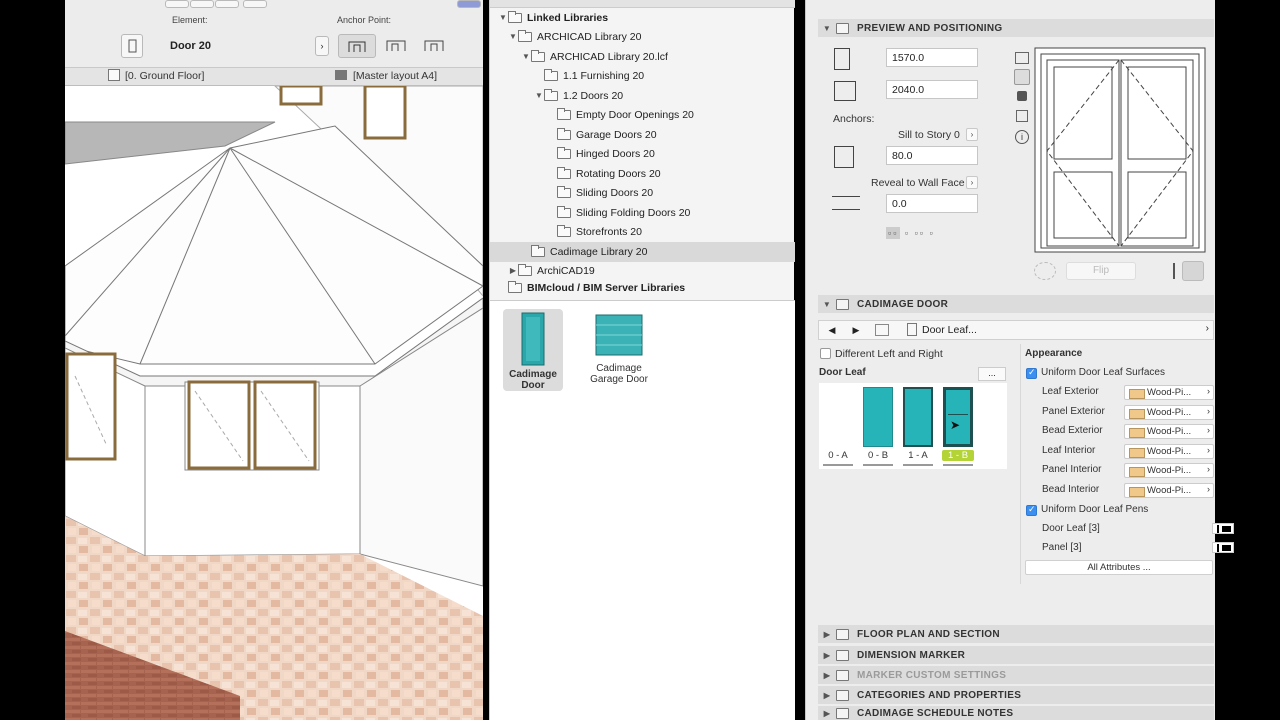  I want to click on chevron-right-icon: ›, so click(322, 46).